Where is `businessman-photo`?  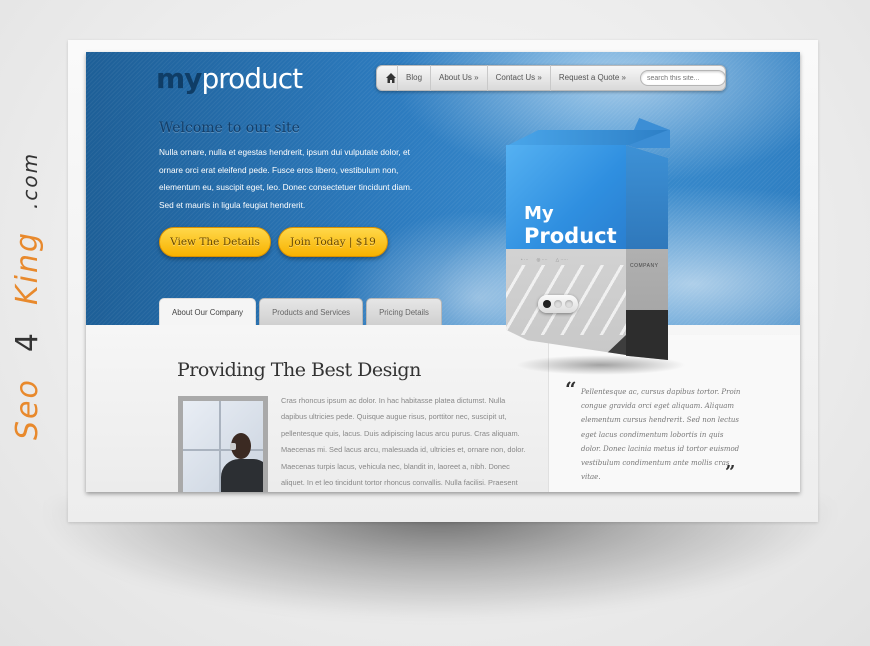
businessman-photo is located at coordinates (223, 444).